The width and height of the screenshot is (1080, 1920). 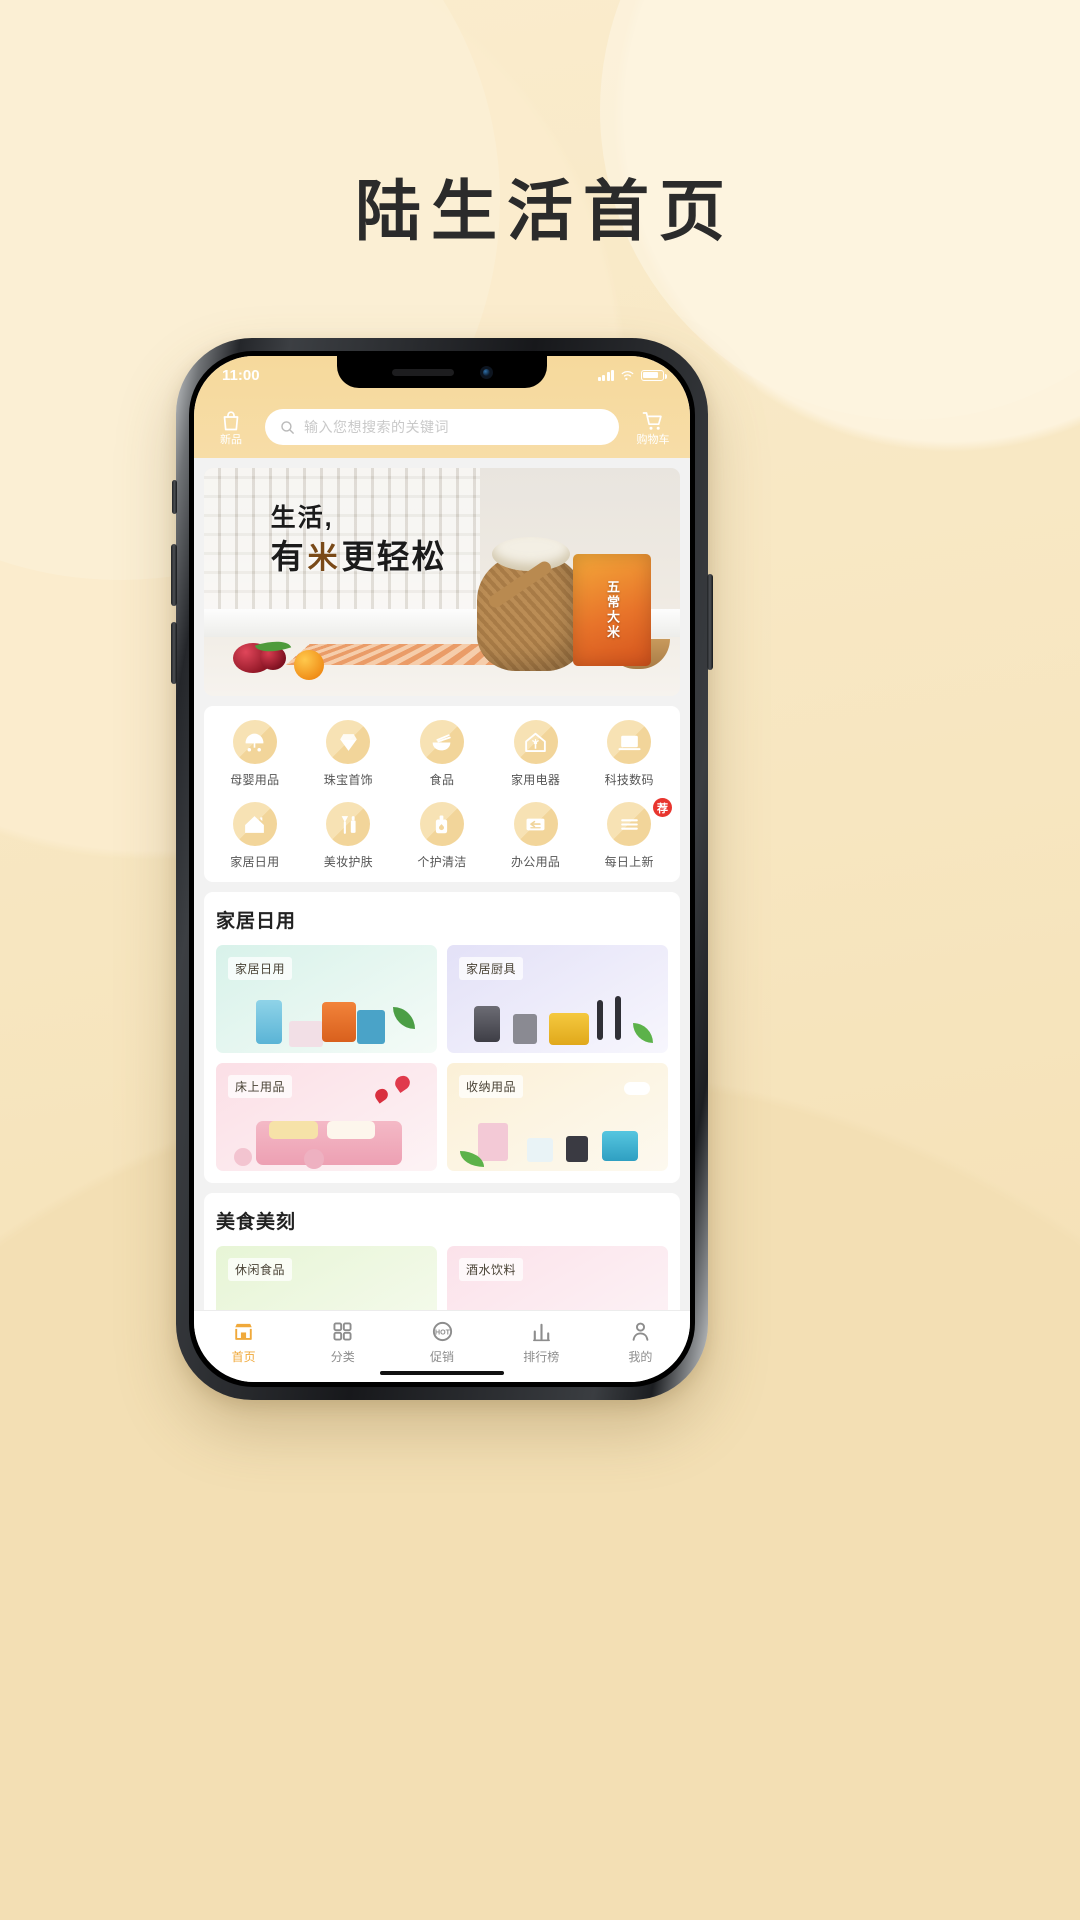 I want to click on tab-label: 促销, so click(x=442, y=1356).